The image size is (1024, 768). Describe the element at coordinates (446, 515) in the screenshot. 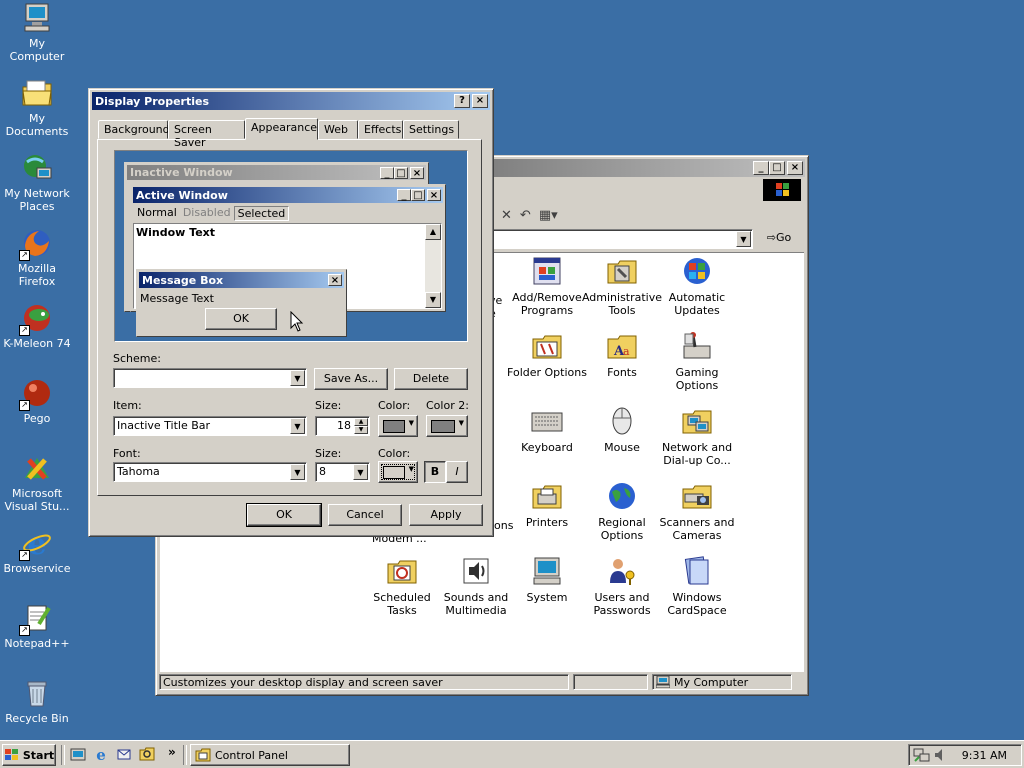

I see `apply-button: Apply` at that location.